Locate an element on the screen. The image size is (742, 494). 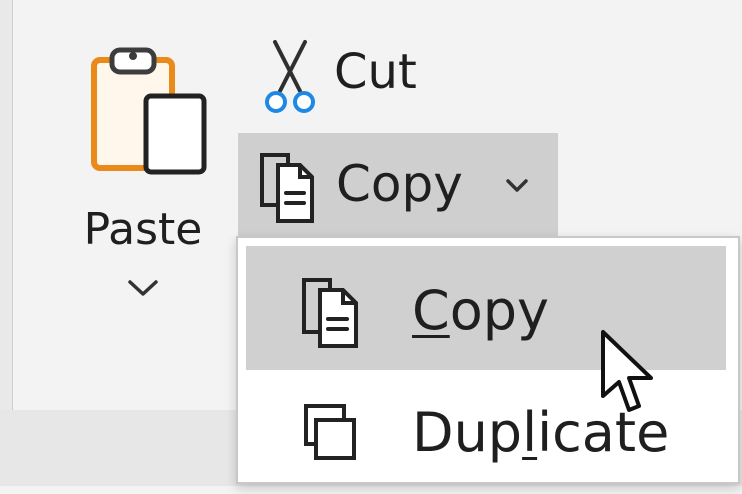
menu-item-copy-label-rest: opy is located at coordinates (499, 310).